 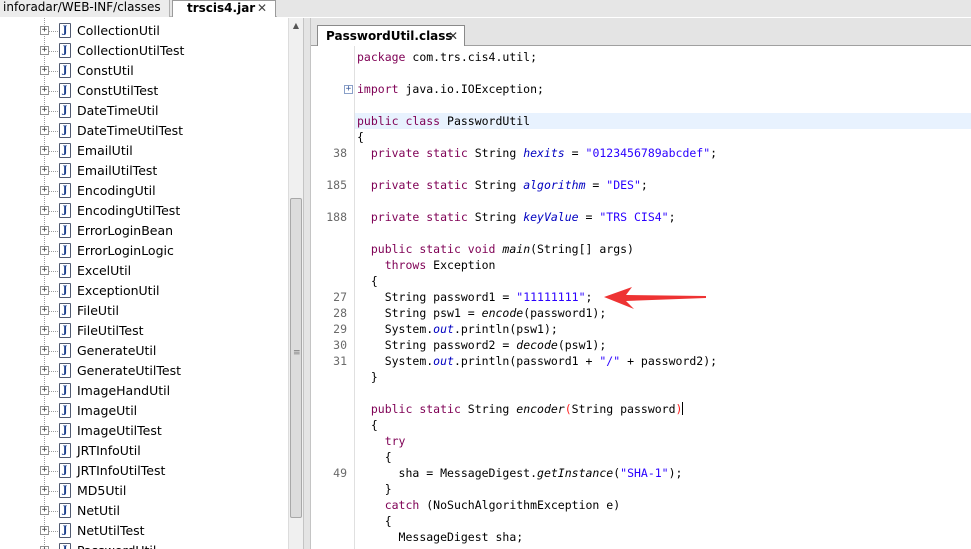 What do you see at coordinates (164, 351) in the screenshot?
I see `tree-item: + J GenerateUtil` at bounding box center [164, 351].